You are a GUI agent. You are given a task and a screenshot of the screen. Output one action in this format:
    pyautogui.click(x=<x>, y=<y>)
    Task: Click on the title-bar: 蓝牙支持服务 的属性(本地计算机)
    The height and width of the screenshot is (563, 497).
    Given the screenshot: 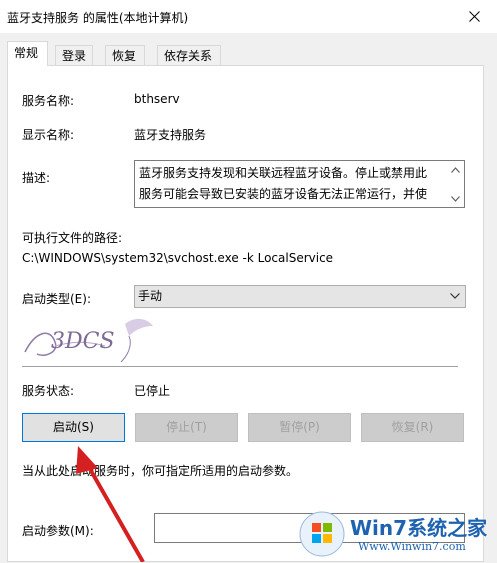 What is the action you would take?
    pyautogui.click(x=248, y=16)
    